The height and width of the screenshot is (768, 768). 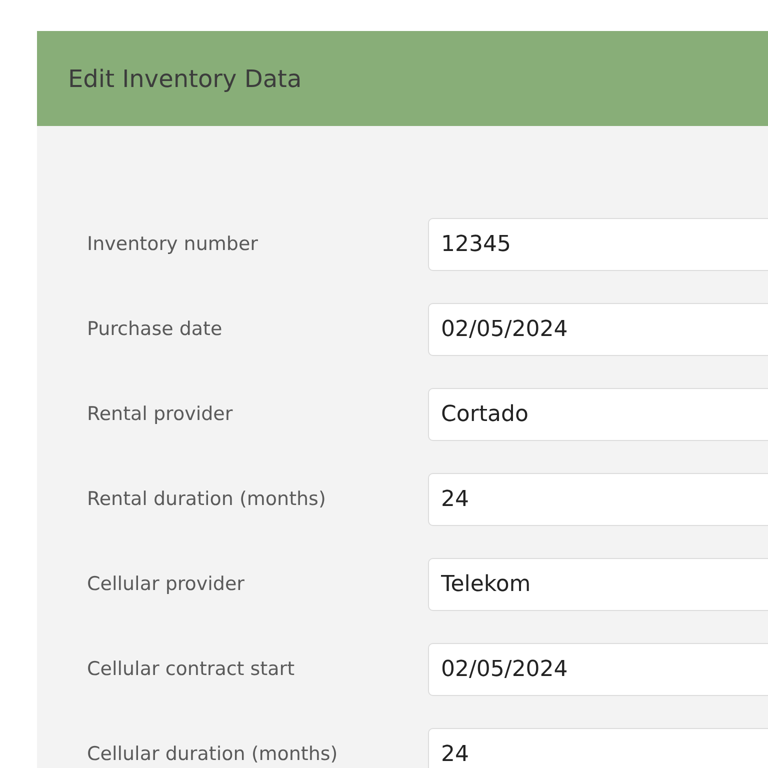 I want to click on dialog-title: Edit Inventory Data, so click(x=185, y=79).